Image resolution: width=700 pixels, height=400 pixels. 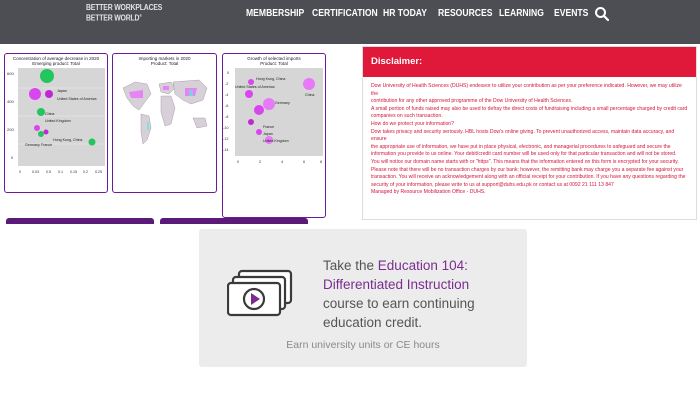 What do you see at coordinates (60, 172) in the screenshot?
I see `svg-text: 0.1` at bounding box center [60, 172].